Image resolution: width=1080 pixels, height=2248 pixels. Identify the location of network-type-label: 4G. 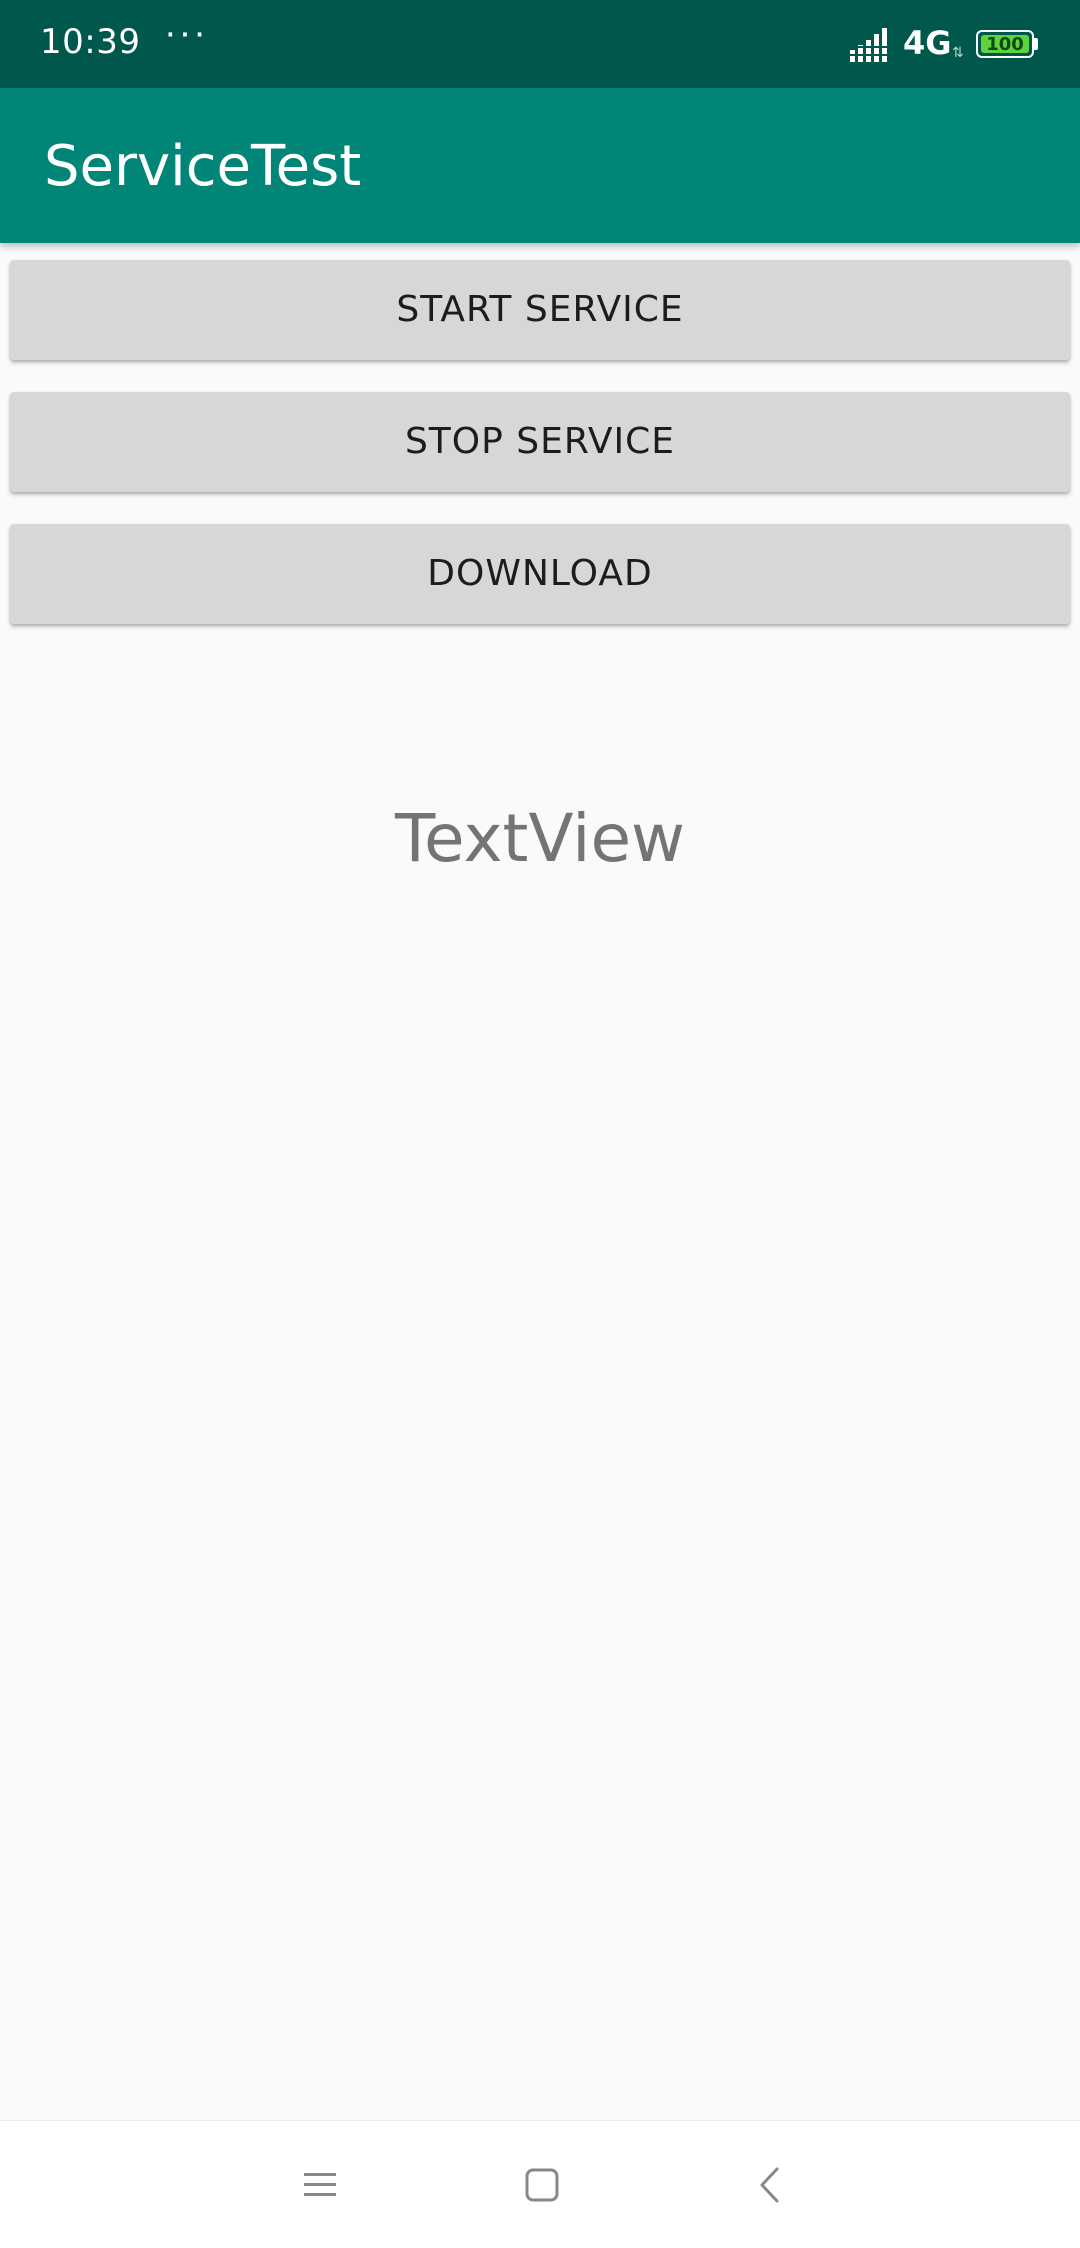
(927, 43).